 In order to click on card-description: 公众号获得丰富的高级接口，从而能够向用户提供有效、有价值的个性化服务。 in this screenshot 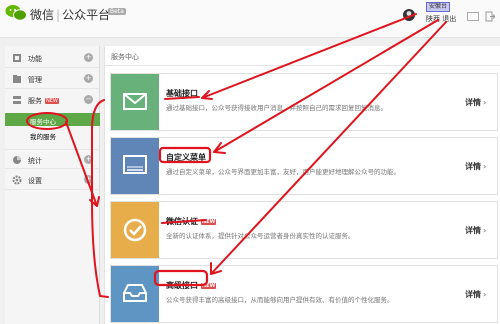, I will do `click(280, 300)`.